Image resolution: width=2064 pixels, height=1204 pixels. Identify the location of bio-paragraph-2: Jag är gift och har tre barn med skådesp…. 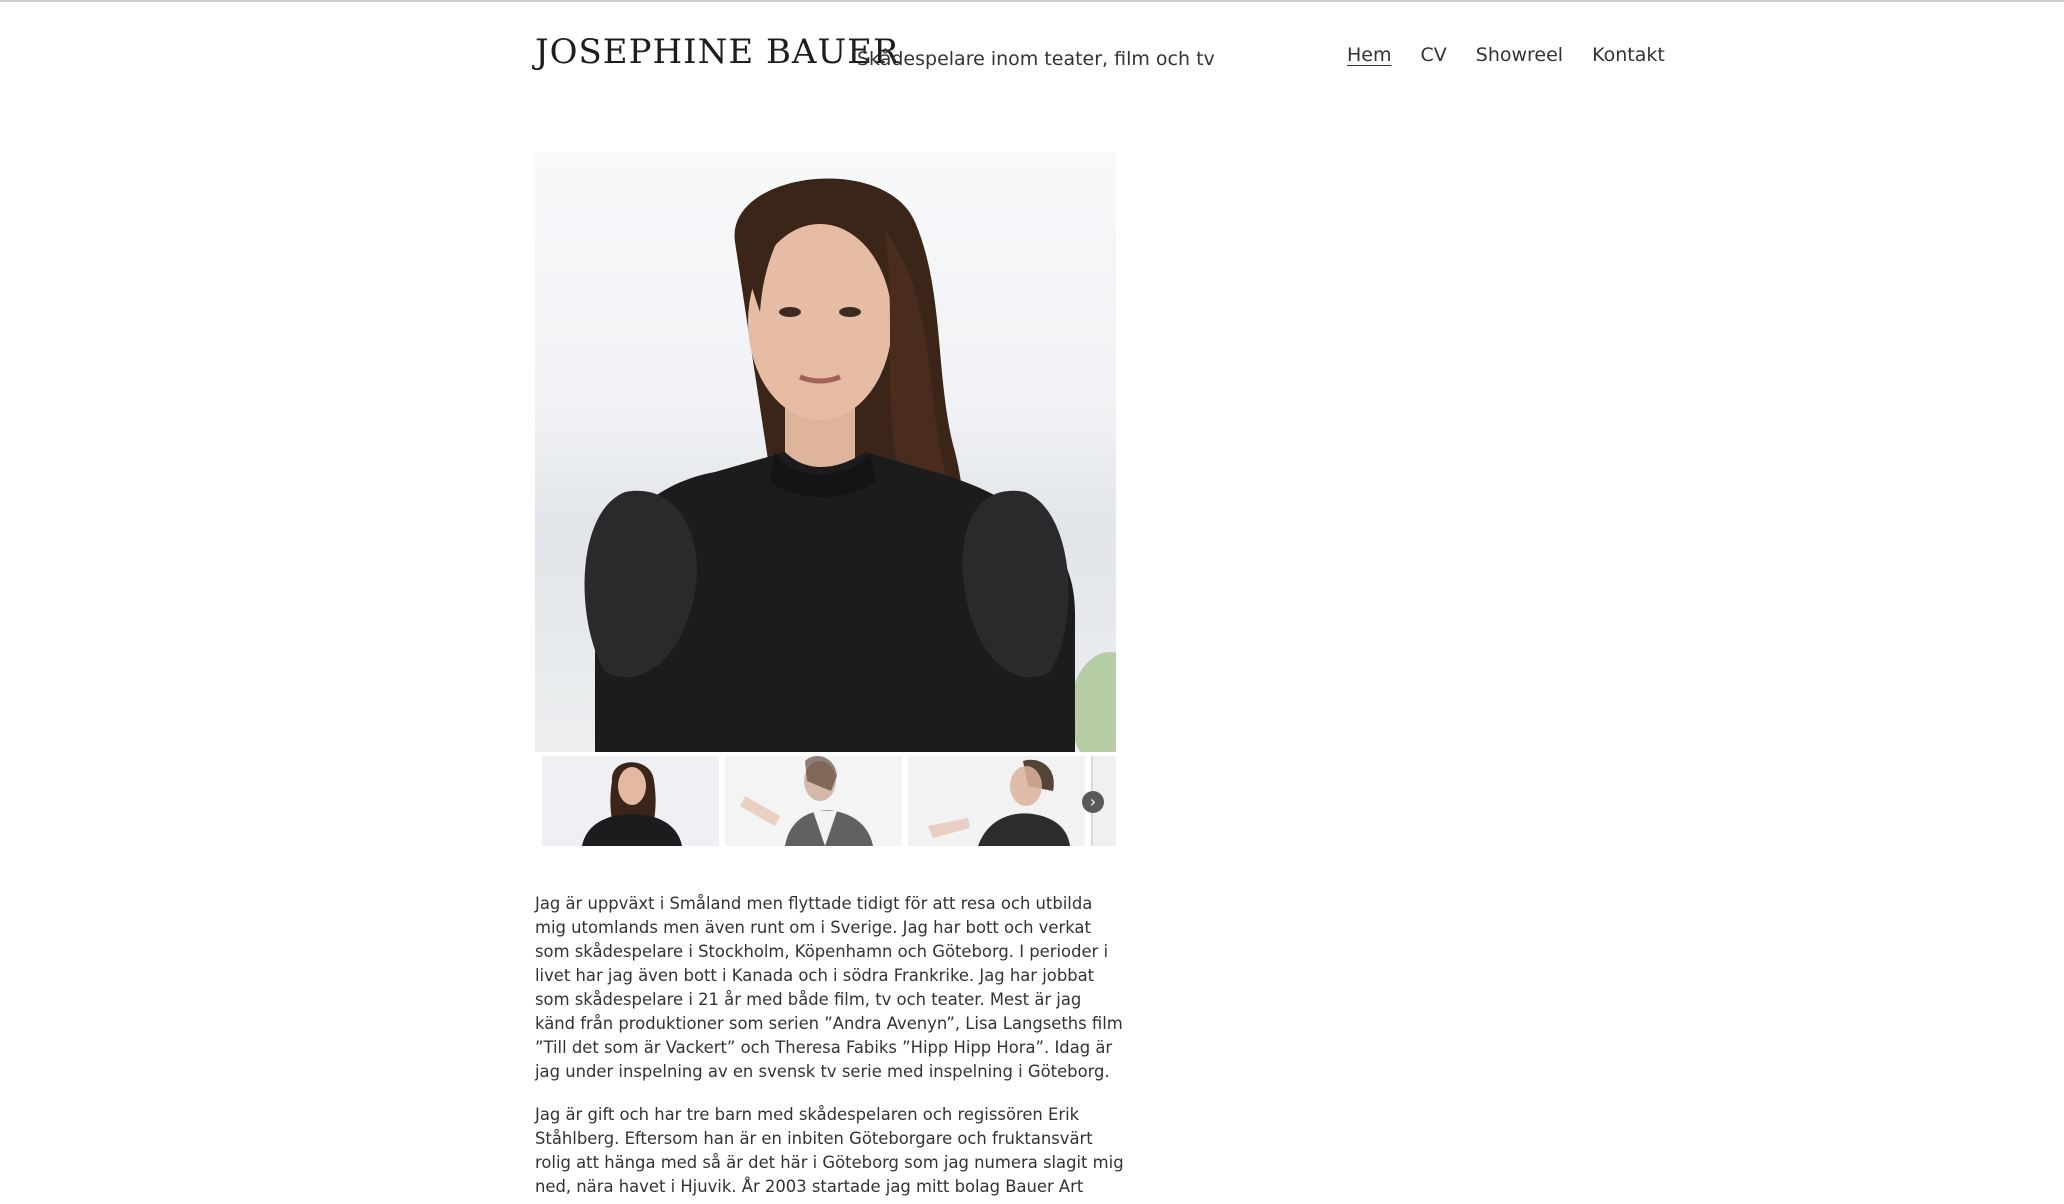
(829, 1154).